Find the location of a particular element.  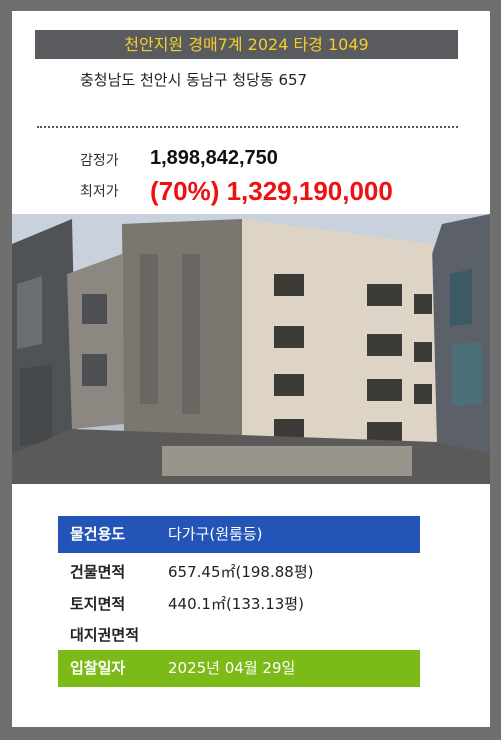

land-right-area-label: 대지권면적 is located at coordinates (105, 635).